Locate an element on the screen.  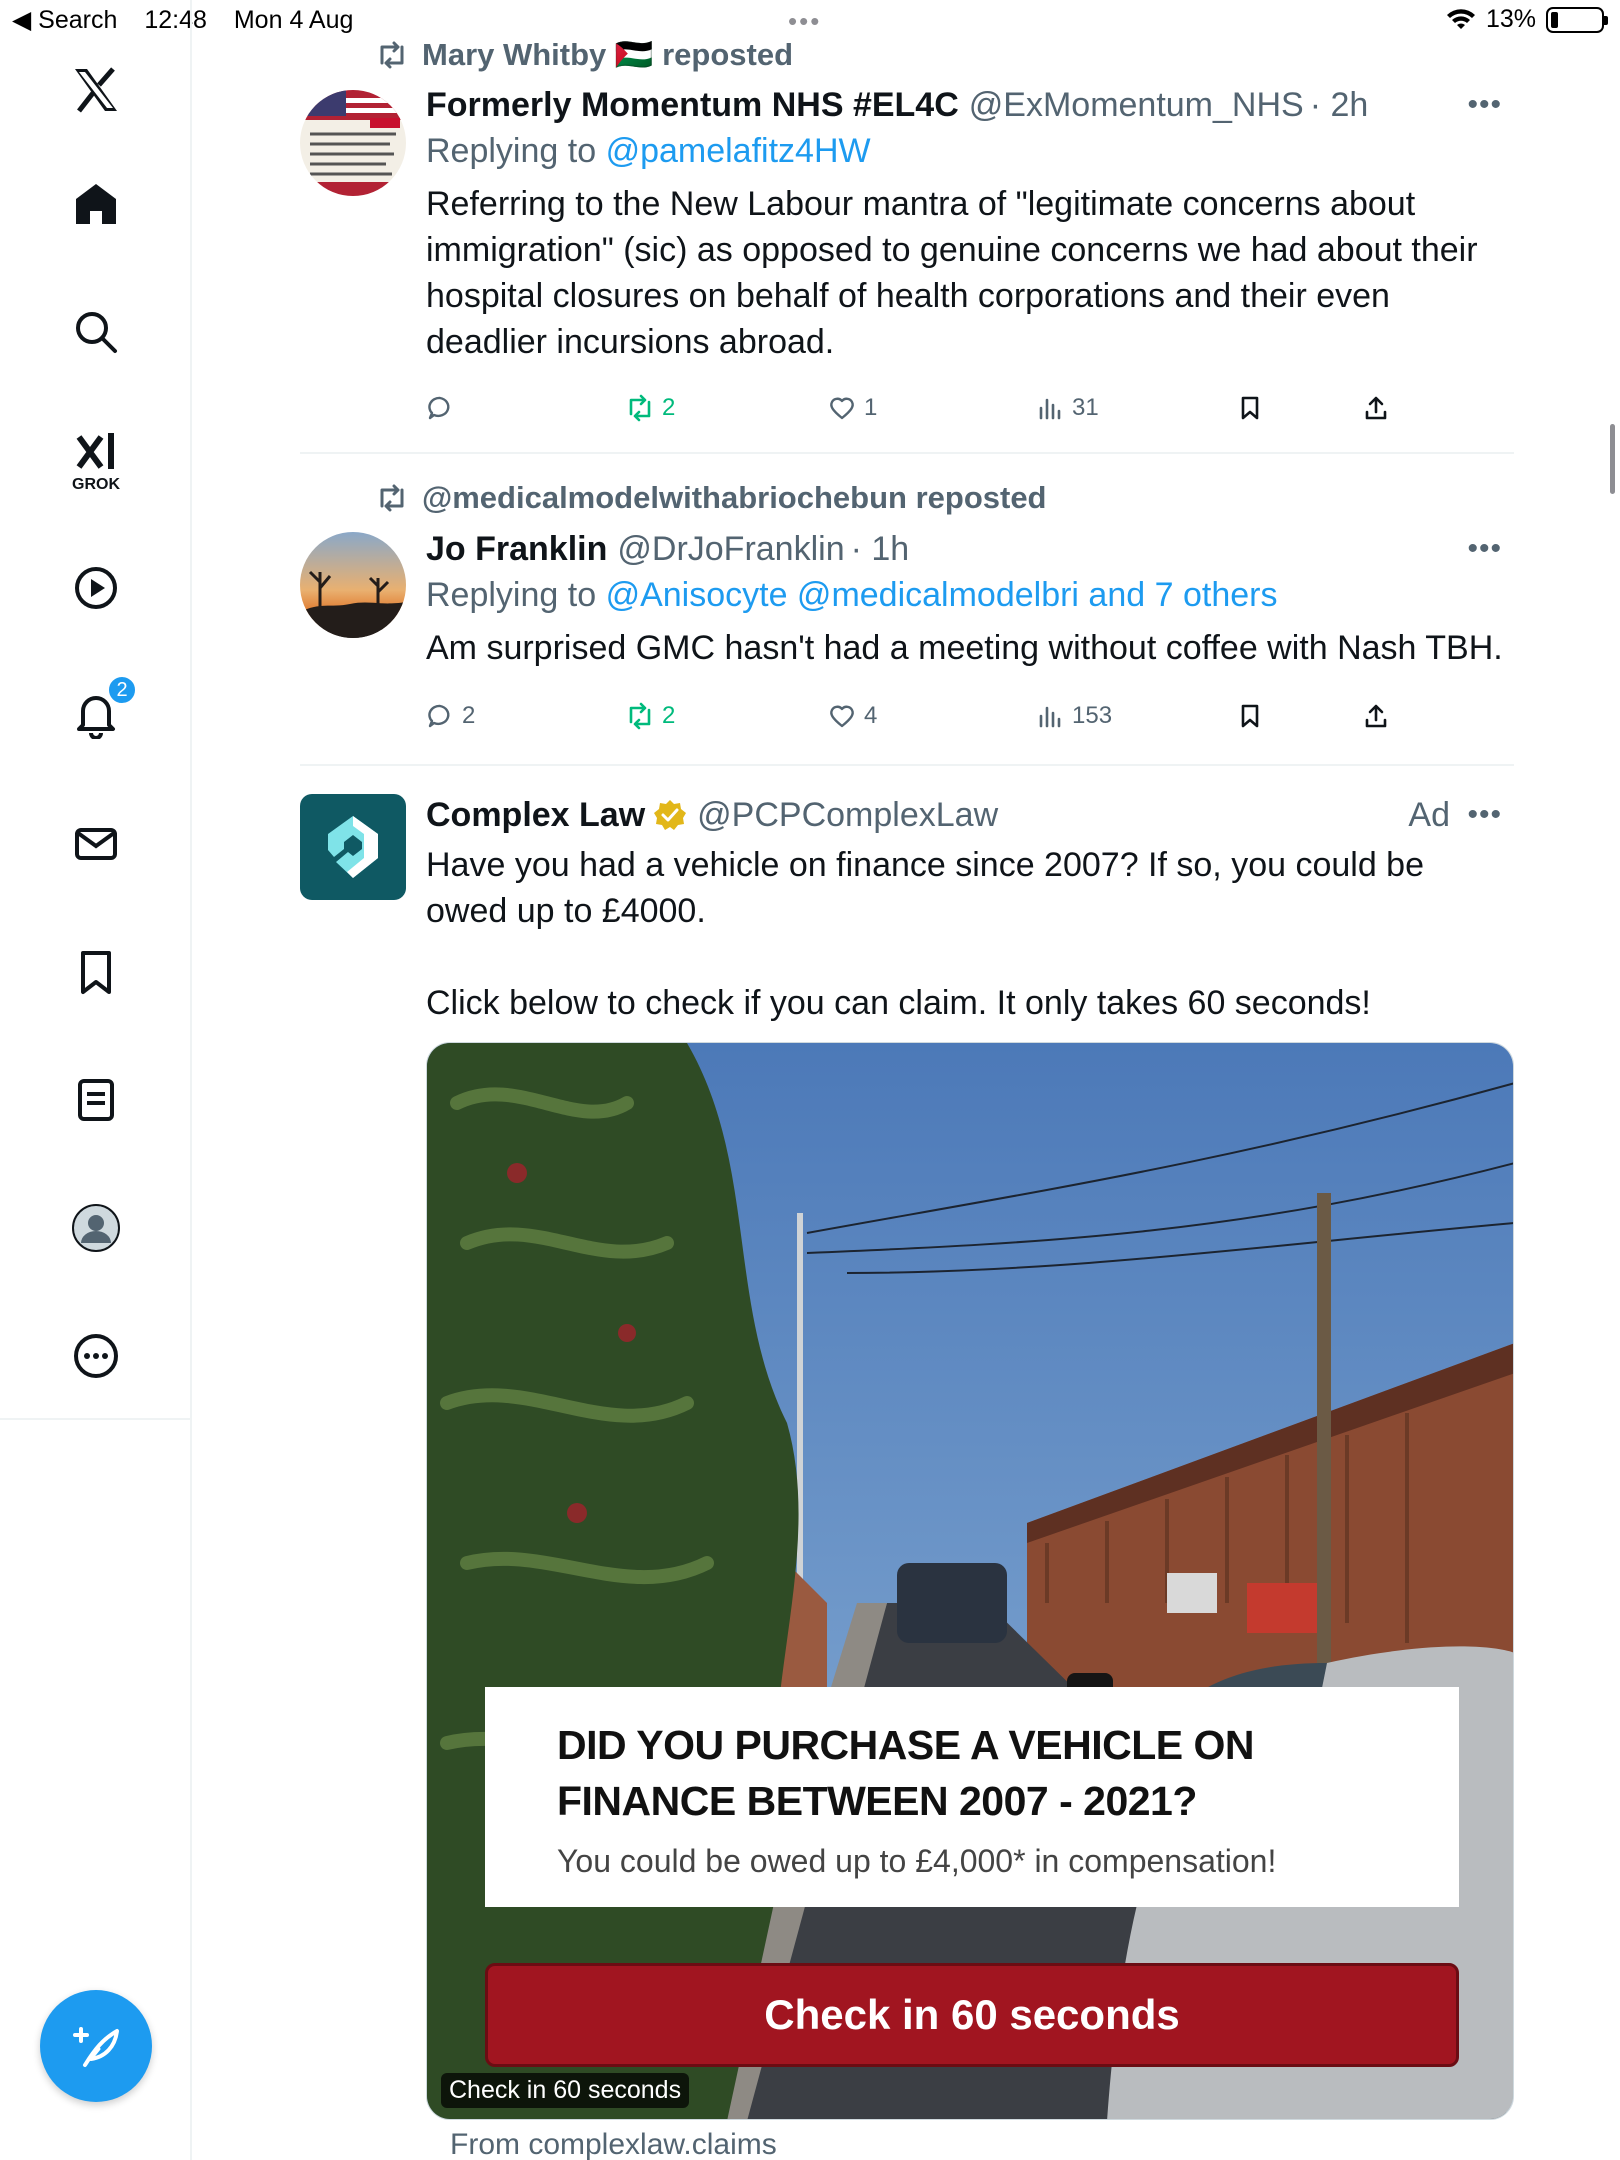
sidebar: GROK 2 is located at coordinates (96, 1080).